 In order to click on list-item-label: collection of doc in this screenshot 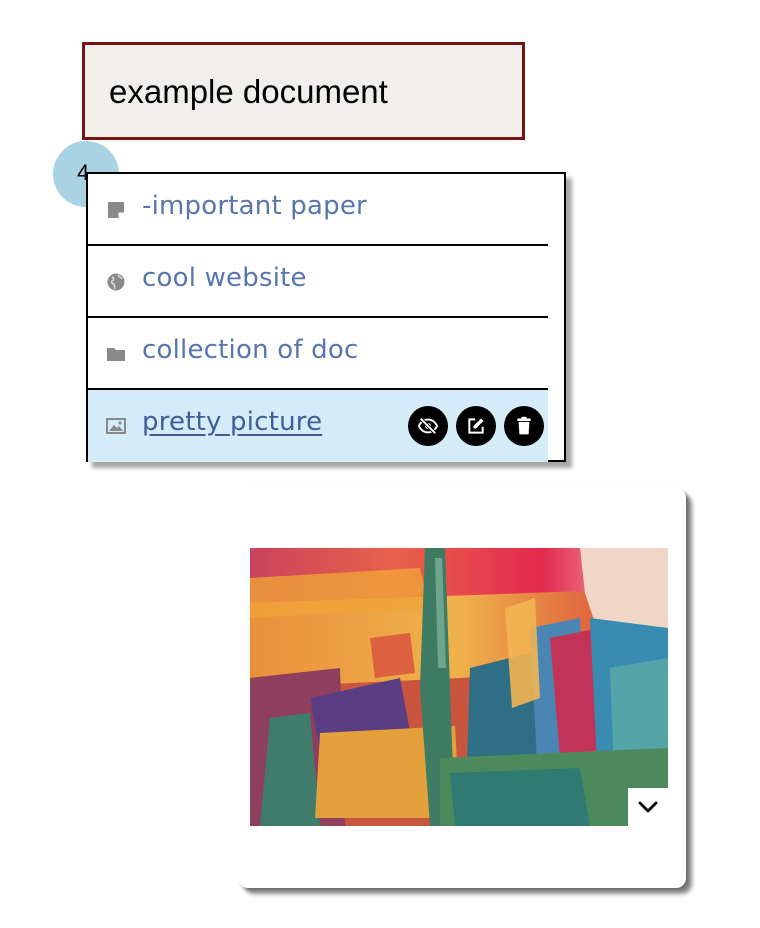, I will do `click(250, 350)`.